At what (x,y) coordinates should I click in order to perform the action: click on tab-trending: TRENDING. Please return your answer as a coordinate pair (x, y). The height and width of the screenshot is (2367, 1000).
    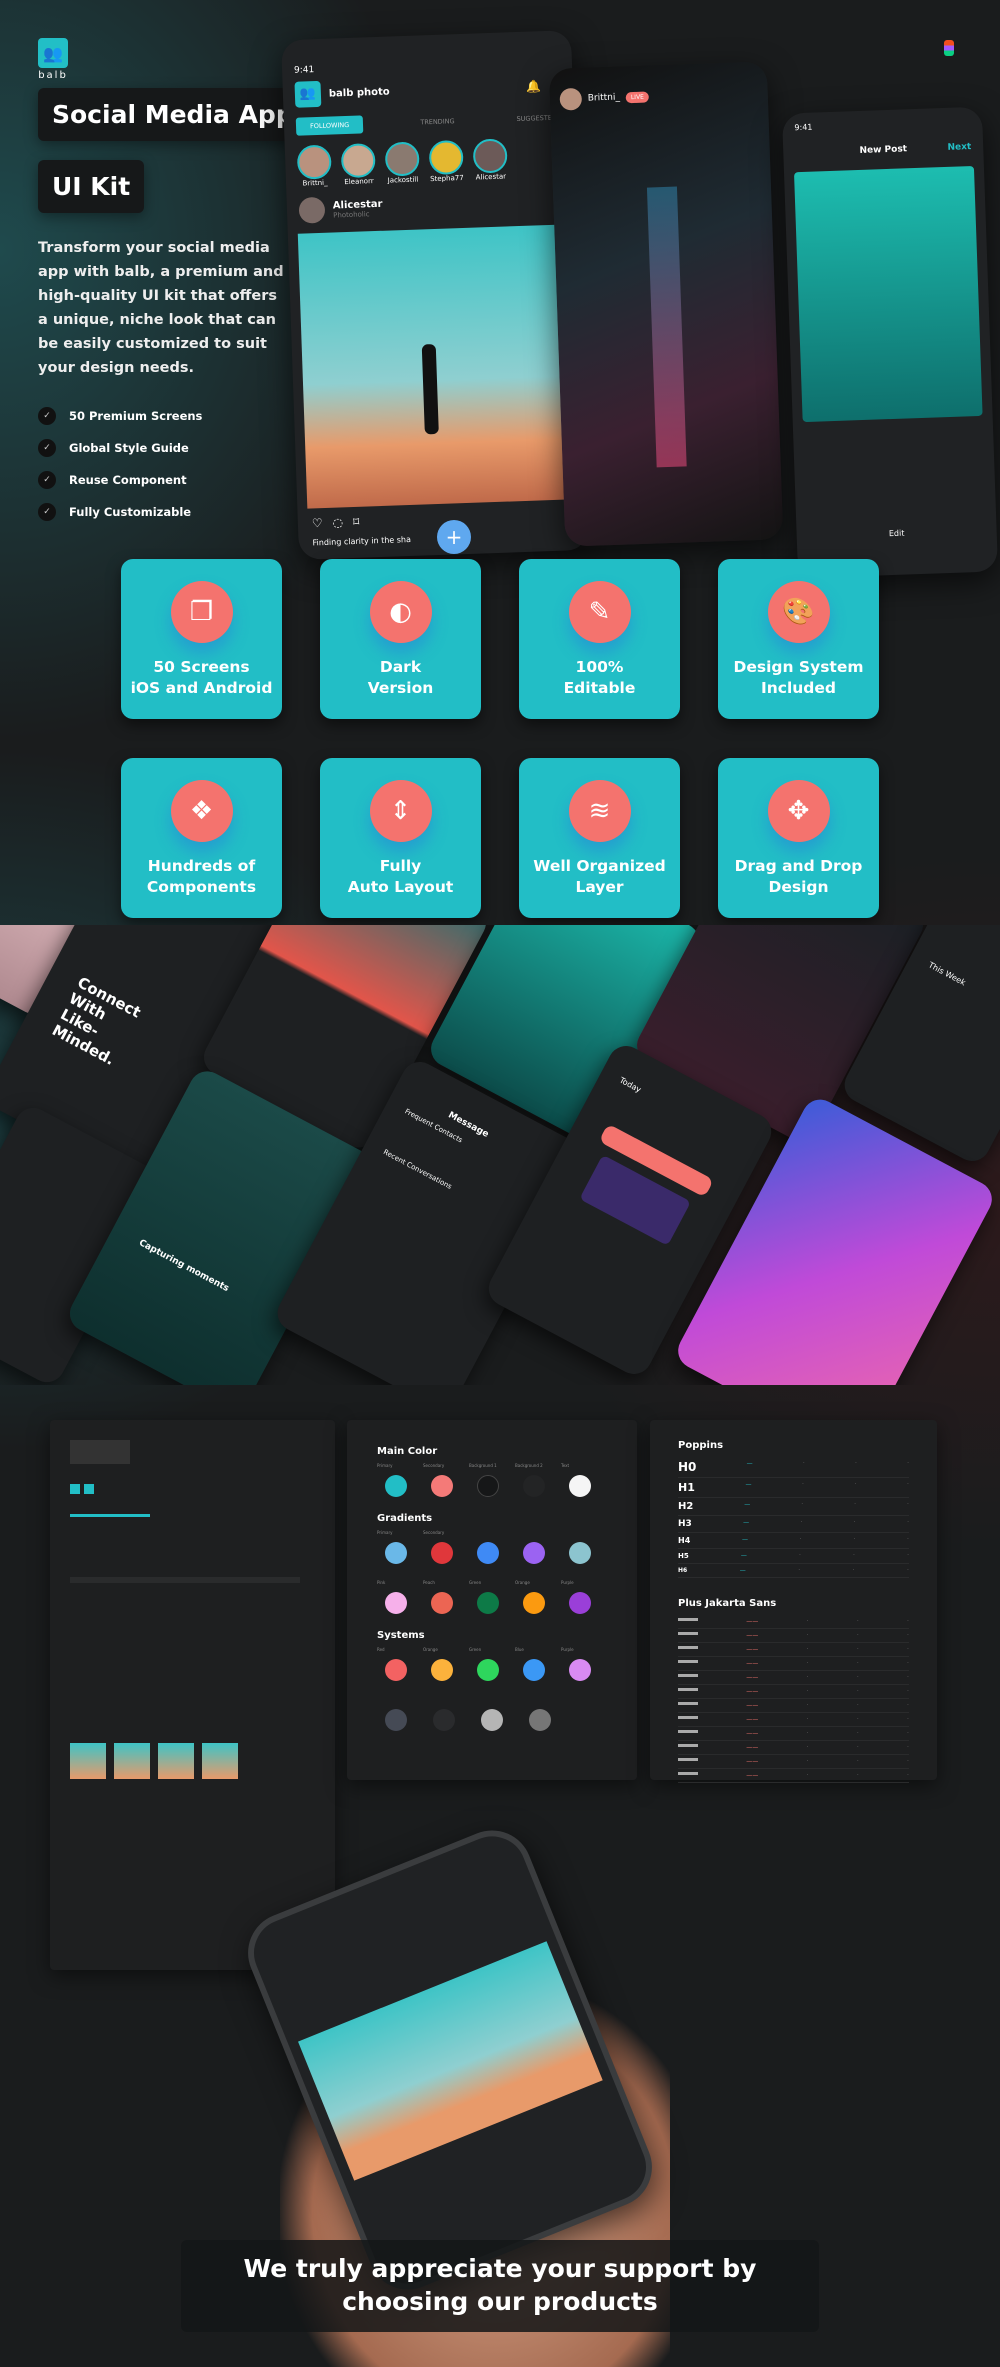
    Looking at the image, I should click on (437, 122).